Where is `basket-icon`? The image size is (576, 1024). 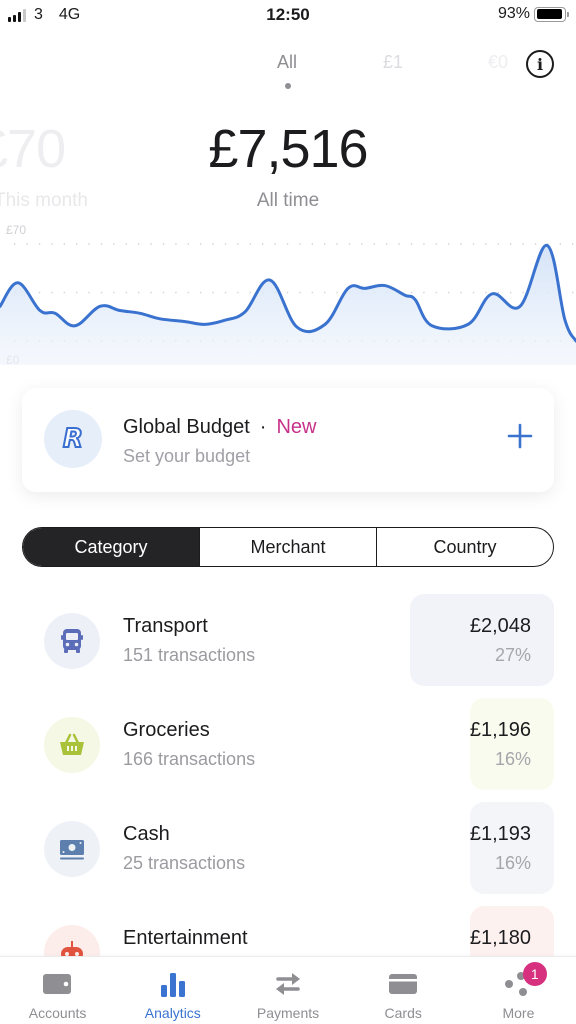
basket-icon is located at coordinates (72, 745).